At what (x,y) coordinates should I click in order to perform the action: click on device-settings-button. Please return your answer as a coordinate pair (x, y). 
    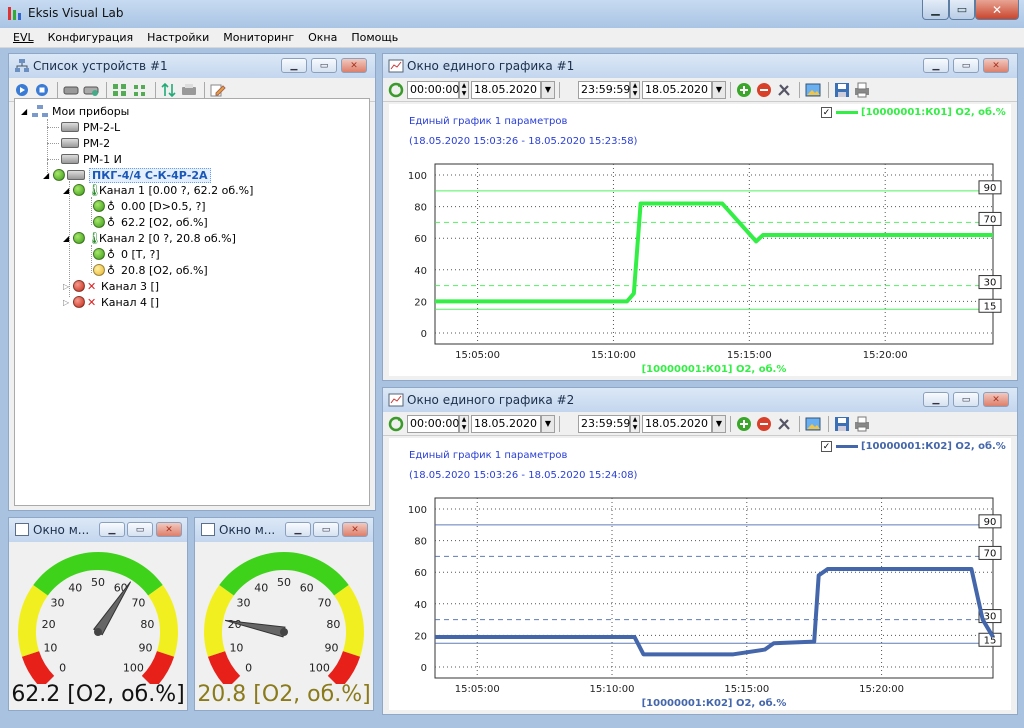
    Looking at the image, I should click on (91, 90).